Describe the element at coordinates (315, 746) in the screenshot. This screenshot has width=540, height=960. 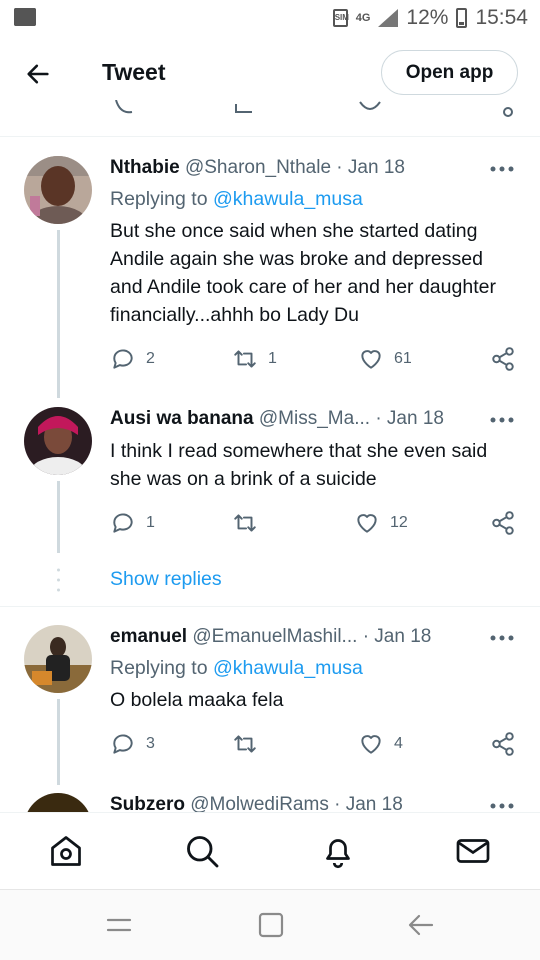
I see `tweet-actions: 3 4` at that location.